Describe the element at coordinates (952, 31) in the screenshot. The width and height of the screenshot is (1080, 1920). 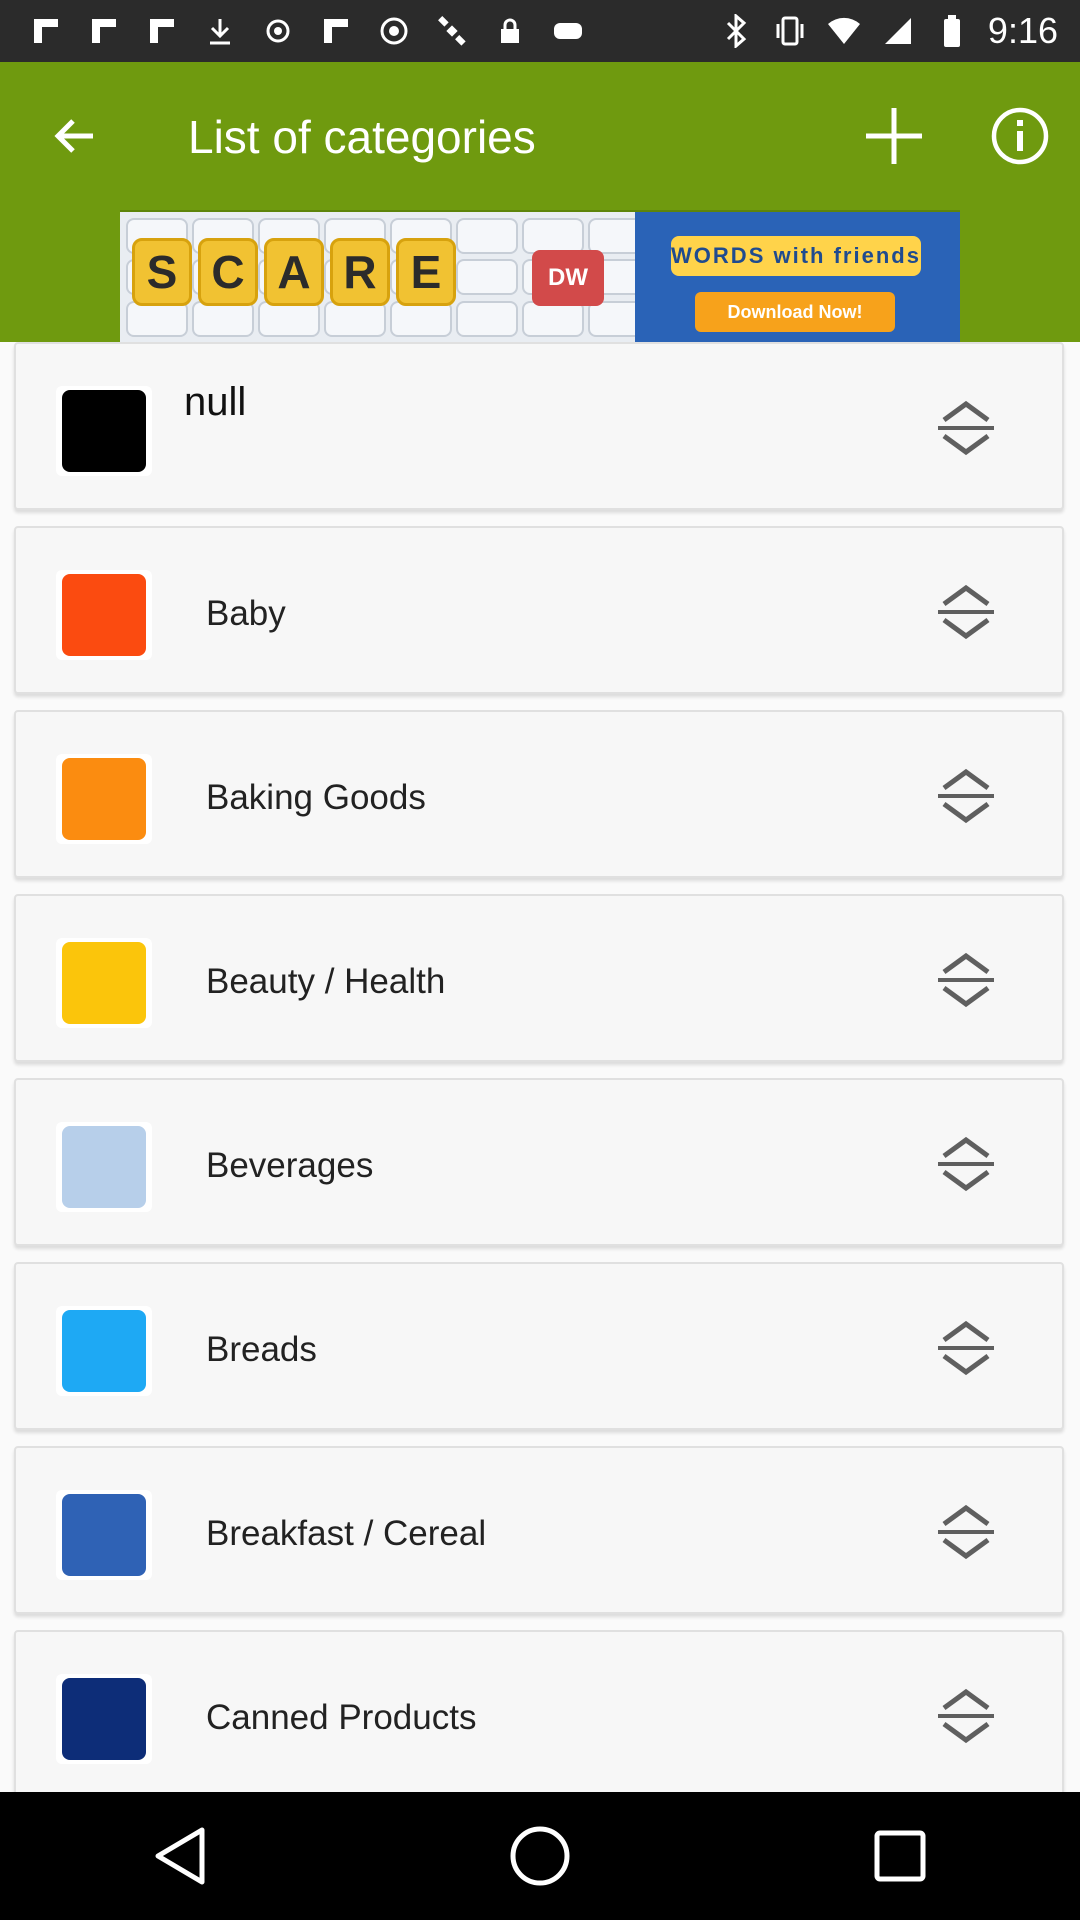
I see `battery-icon` at that location.